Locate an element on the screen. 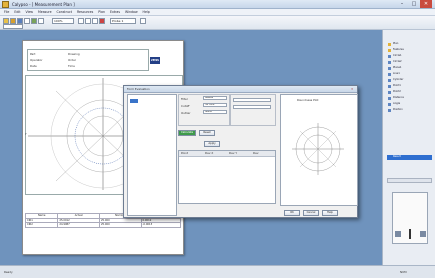 This screenshot has height=278, width=435. outlier-field: None is located at coordinates (215, 112).